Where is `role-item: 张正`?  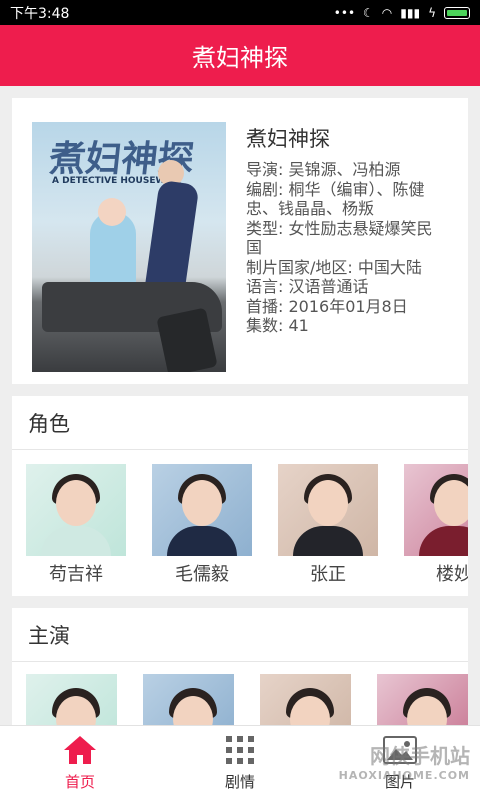
role-item: 张正 is located at coordinates (328, 525).